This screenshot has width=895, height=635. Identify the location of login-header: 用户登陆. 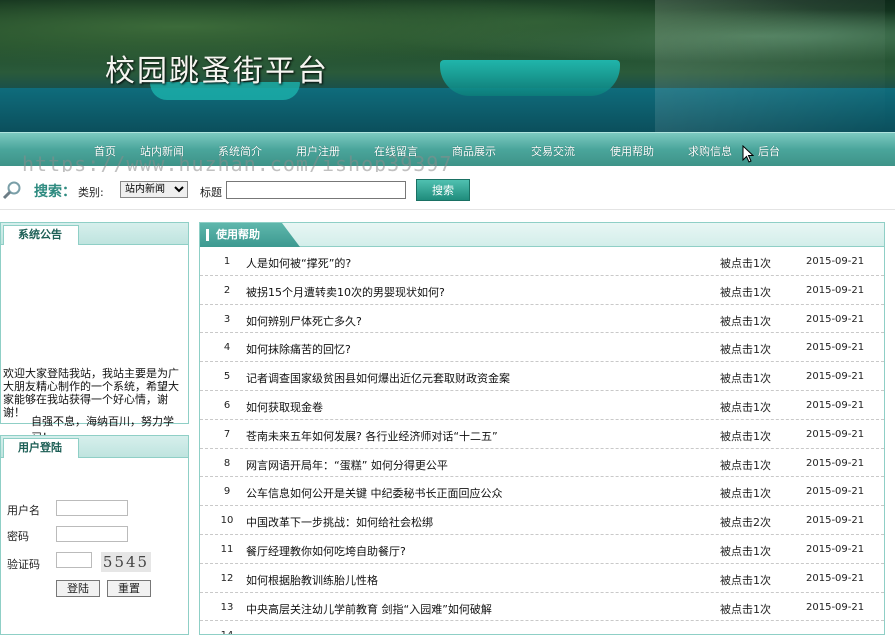
(94, 447).